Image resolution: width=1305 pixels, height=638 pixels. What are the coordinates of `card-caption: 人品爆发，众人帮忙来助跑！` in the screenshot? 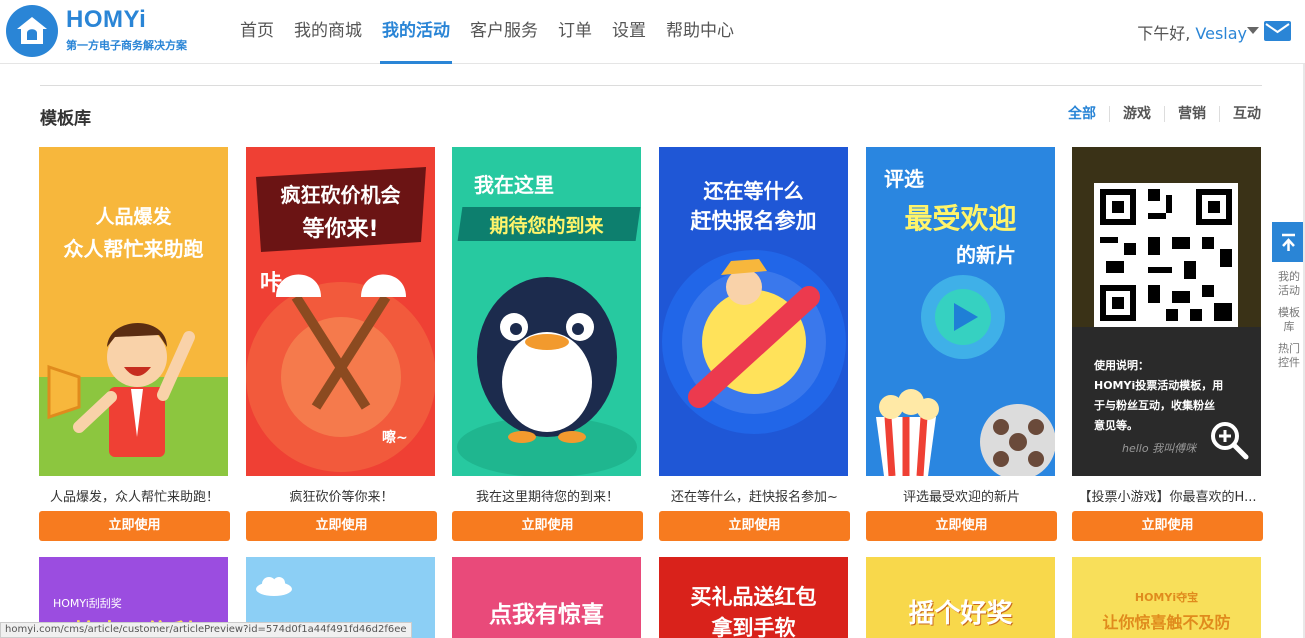 It's located at (134, 497).